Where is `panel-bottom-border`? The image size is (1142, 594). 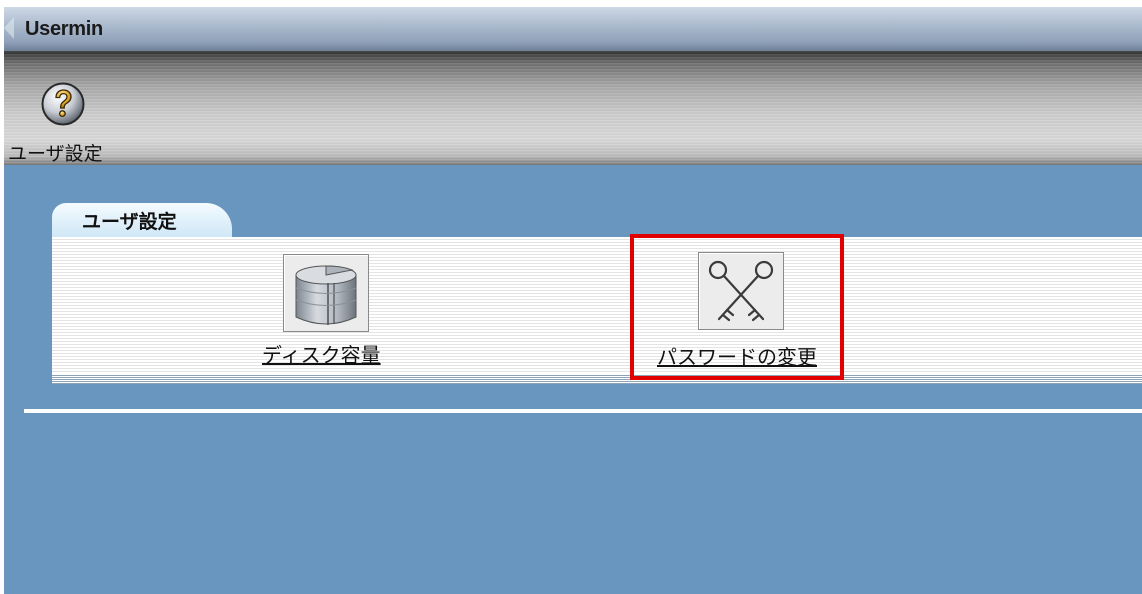
panel-bottom-border is located at coordinates (597, 379).